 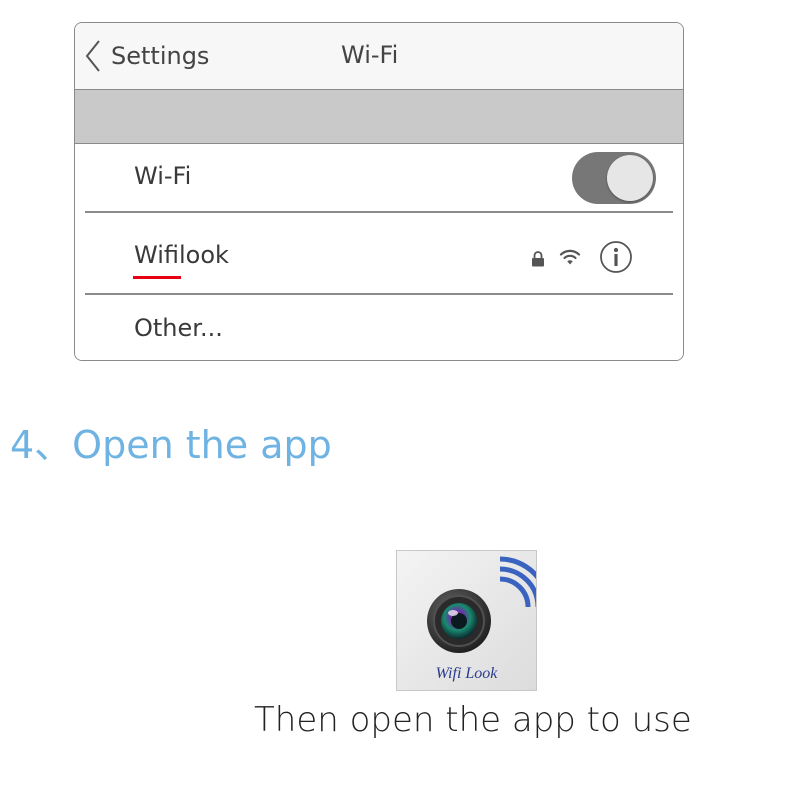 I want to click on wifi-look-app-icon: Wifi Look, so click(x=466, y=620).